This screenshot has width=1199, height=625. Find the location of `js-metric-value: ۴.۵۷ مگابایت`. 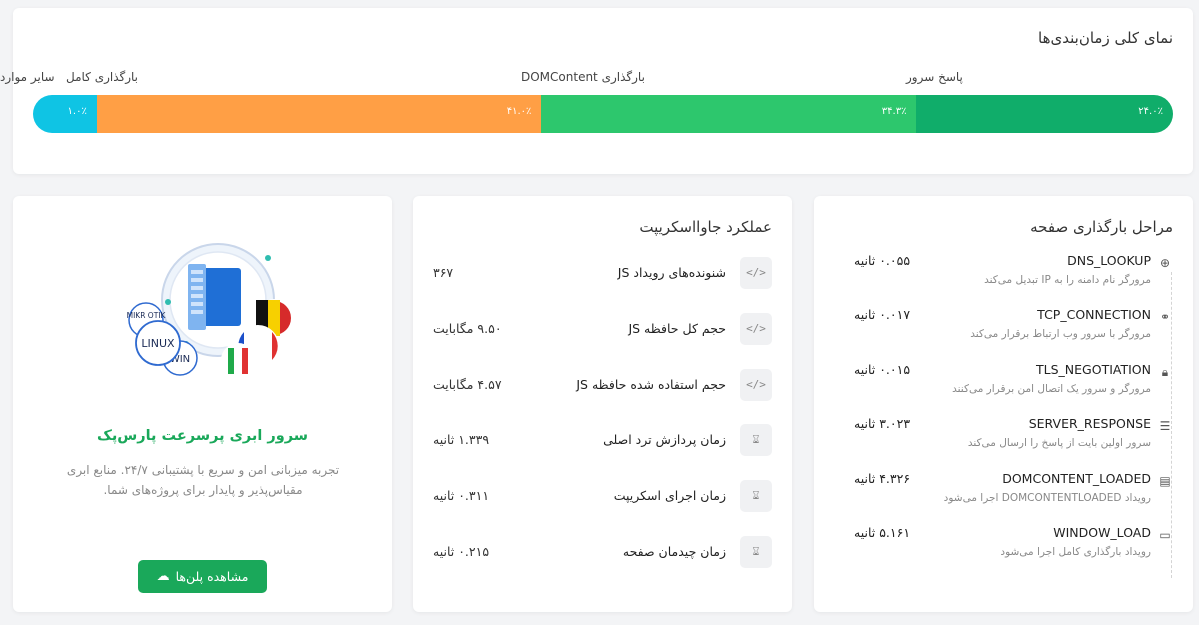

js-metric-value: ۴.۵۷ مگابایت is located at coordinates (467, 384).